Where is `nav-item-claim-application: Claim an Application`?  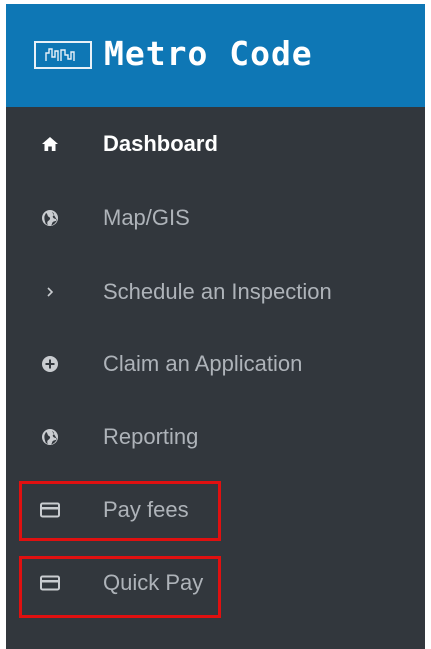 nav-item-claim-application: Claim an Application is located at coordinates (215, 364).